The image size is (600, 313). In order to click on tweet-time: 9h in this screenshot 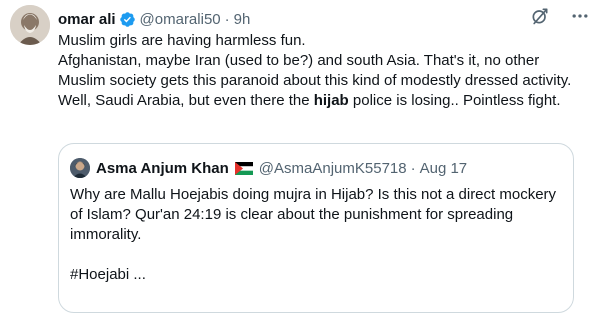, I will do `click(242, 19)`.